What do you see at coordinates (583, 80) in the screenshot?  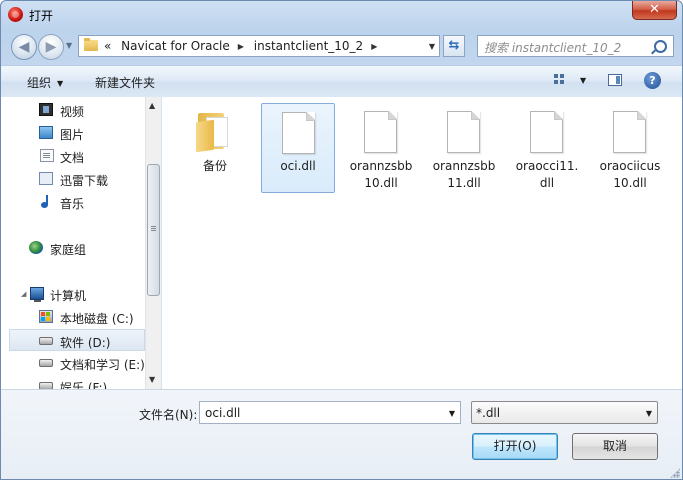 I see `view-options-dropdown: ▼` at bounding box center [583, 80].